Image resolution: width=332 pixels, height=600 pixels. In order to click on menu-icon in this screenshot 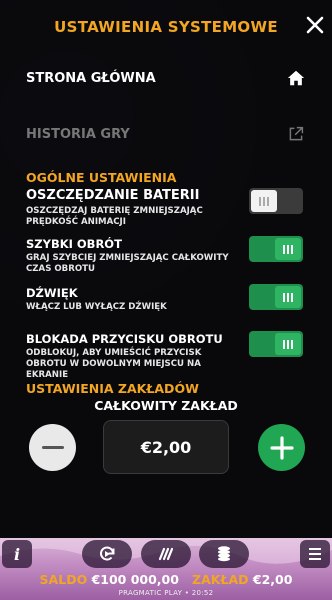, I will do `click(315, 549)`.